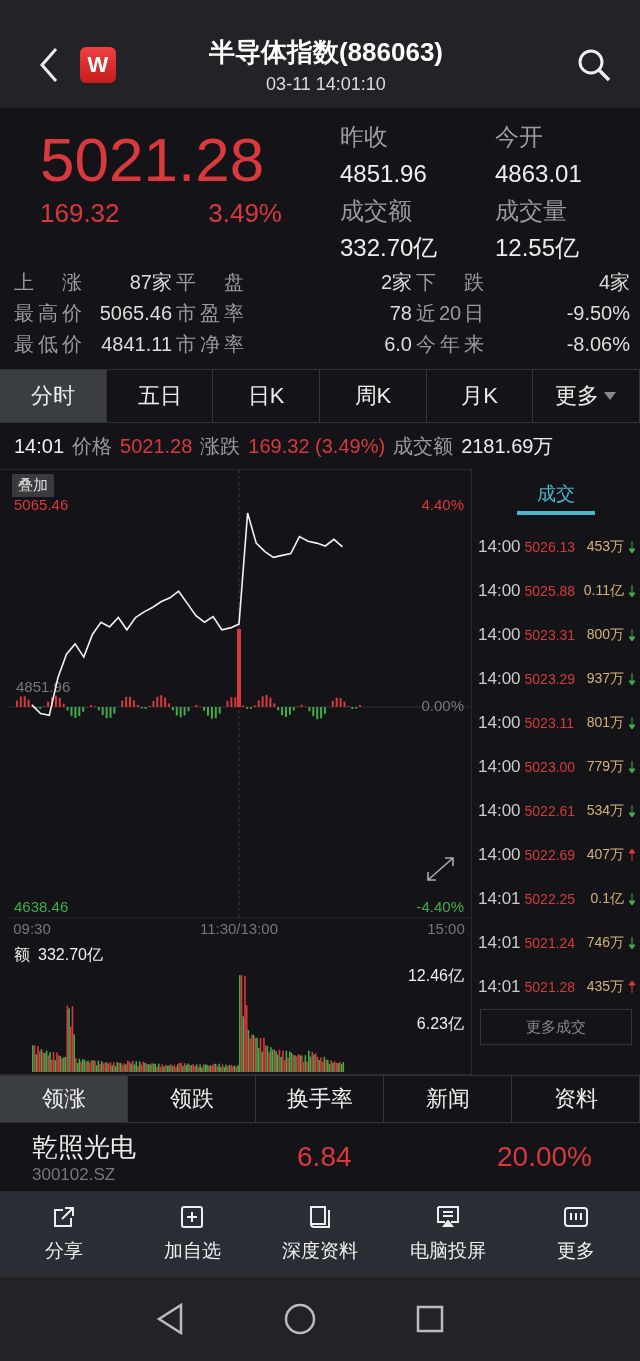  Describe the element at coordinates (450, 344) in the screenshot. I see `stat-label: 今年来` at that location.